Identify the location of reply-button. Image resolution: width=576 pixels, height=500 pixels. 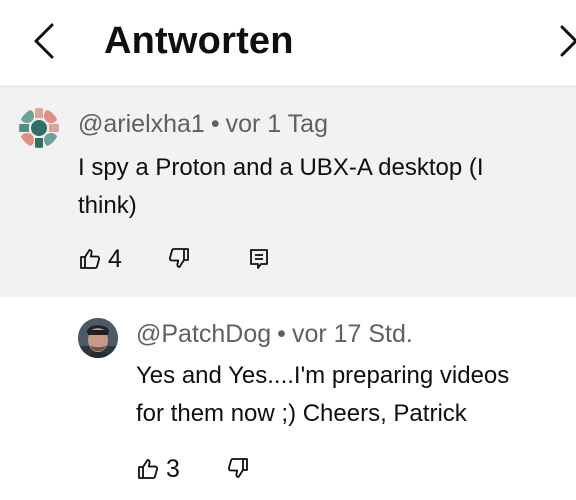
(259, 259).